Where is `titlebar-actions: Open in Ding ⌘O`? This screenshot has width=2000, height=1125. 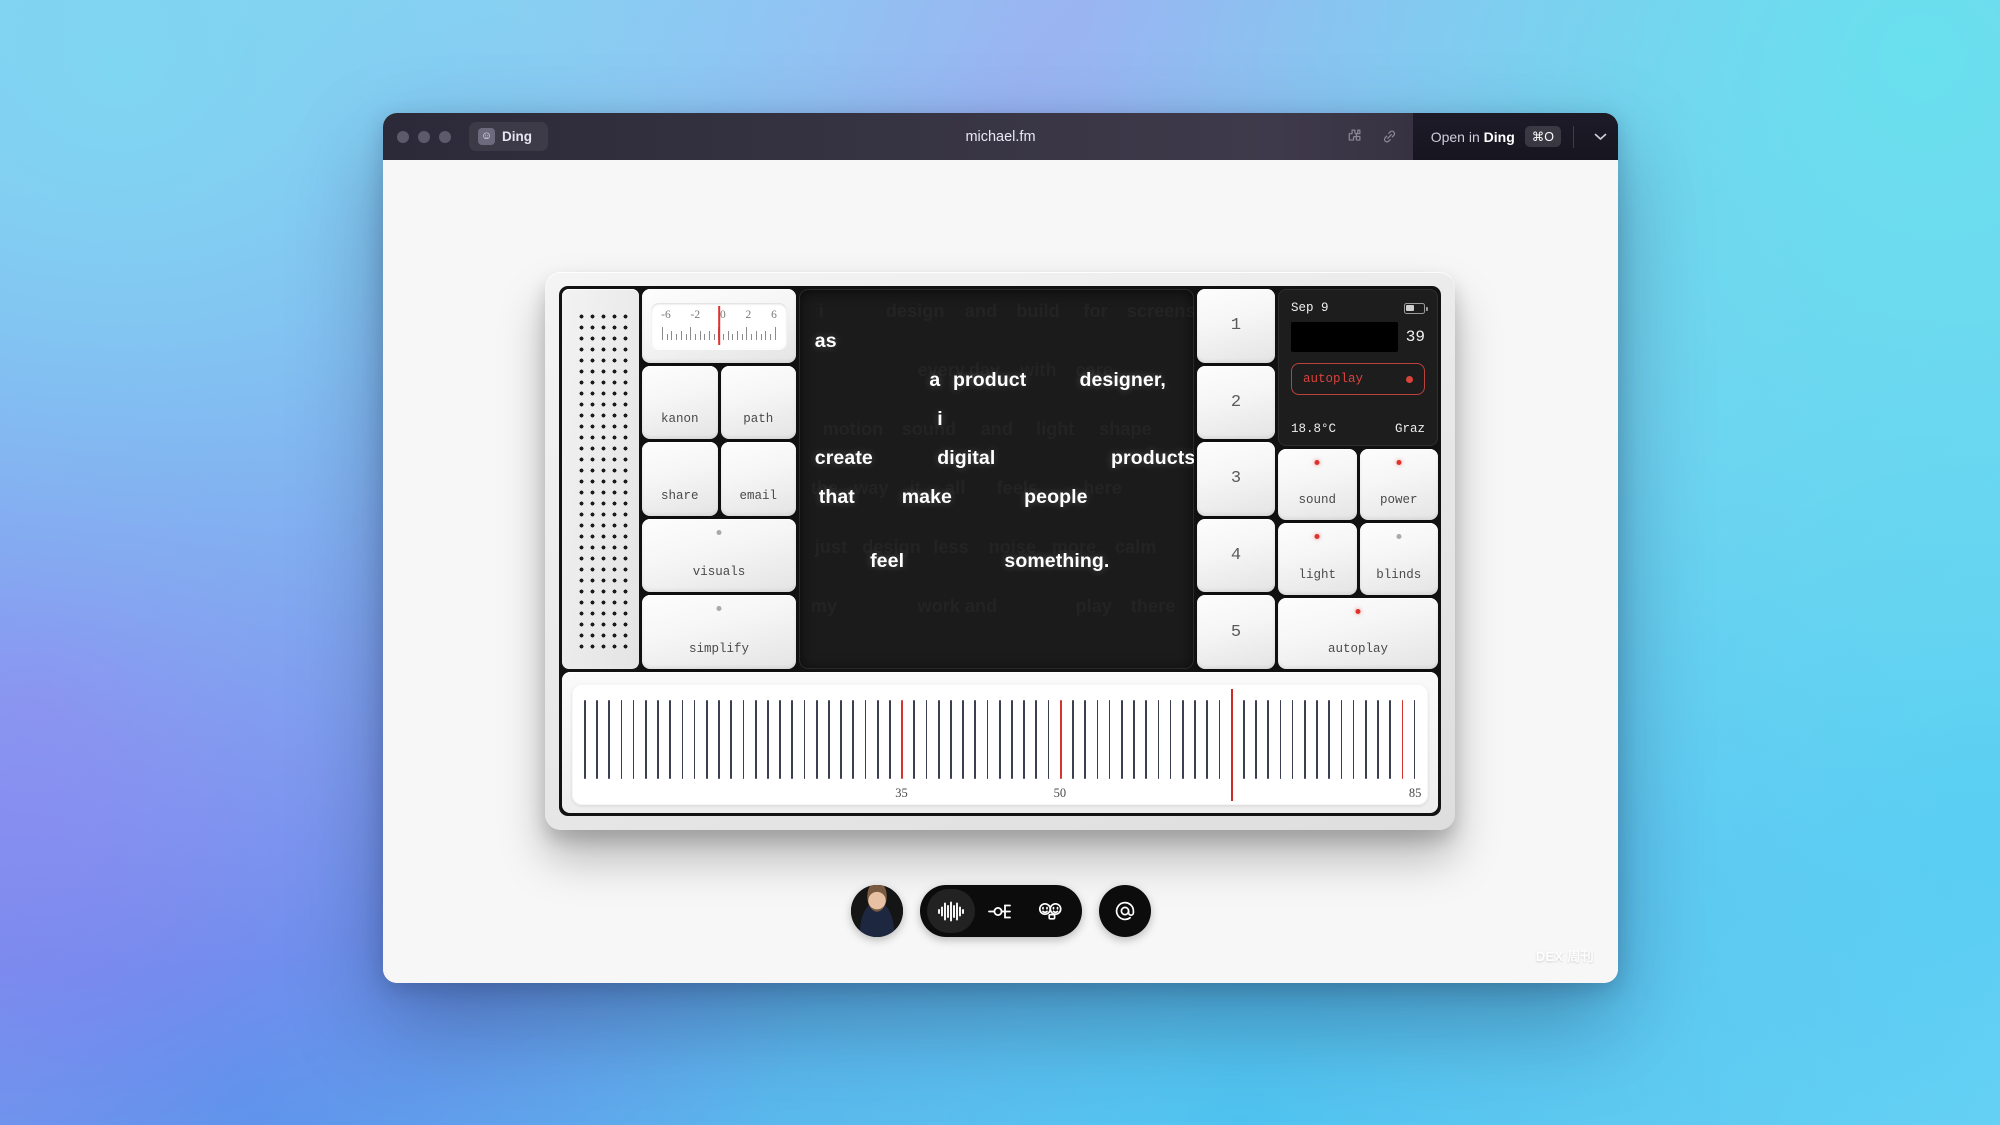 titlebar-actions: Open in Ding ⌘O is located at coordinates (1478, 136).